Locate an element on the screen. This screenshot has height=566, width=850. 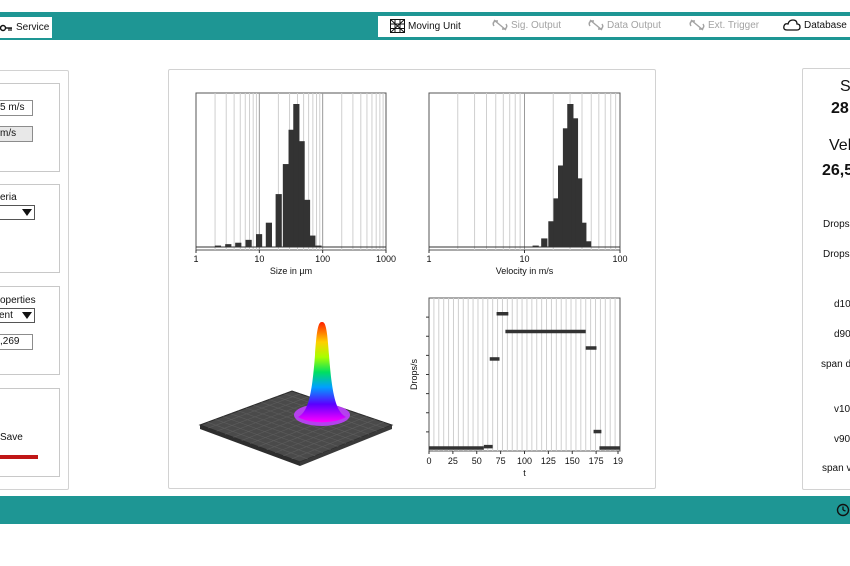
row-label-v90: v90 is located at coordinates (842, 439).